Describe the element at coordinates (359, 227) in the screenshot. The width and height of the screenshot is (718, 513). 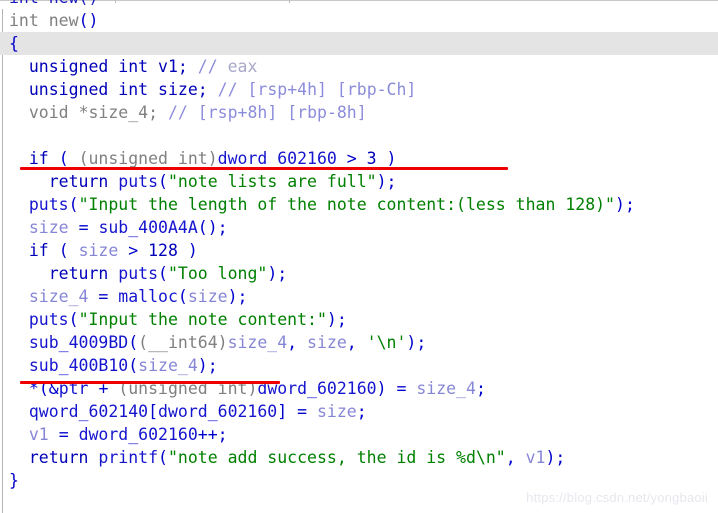
I see `code-line: size = sub_400A4A();` at that location.